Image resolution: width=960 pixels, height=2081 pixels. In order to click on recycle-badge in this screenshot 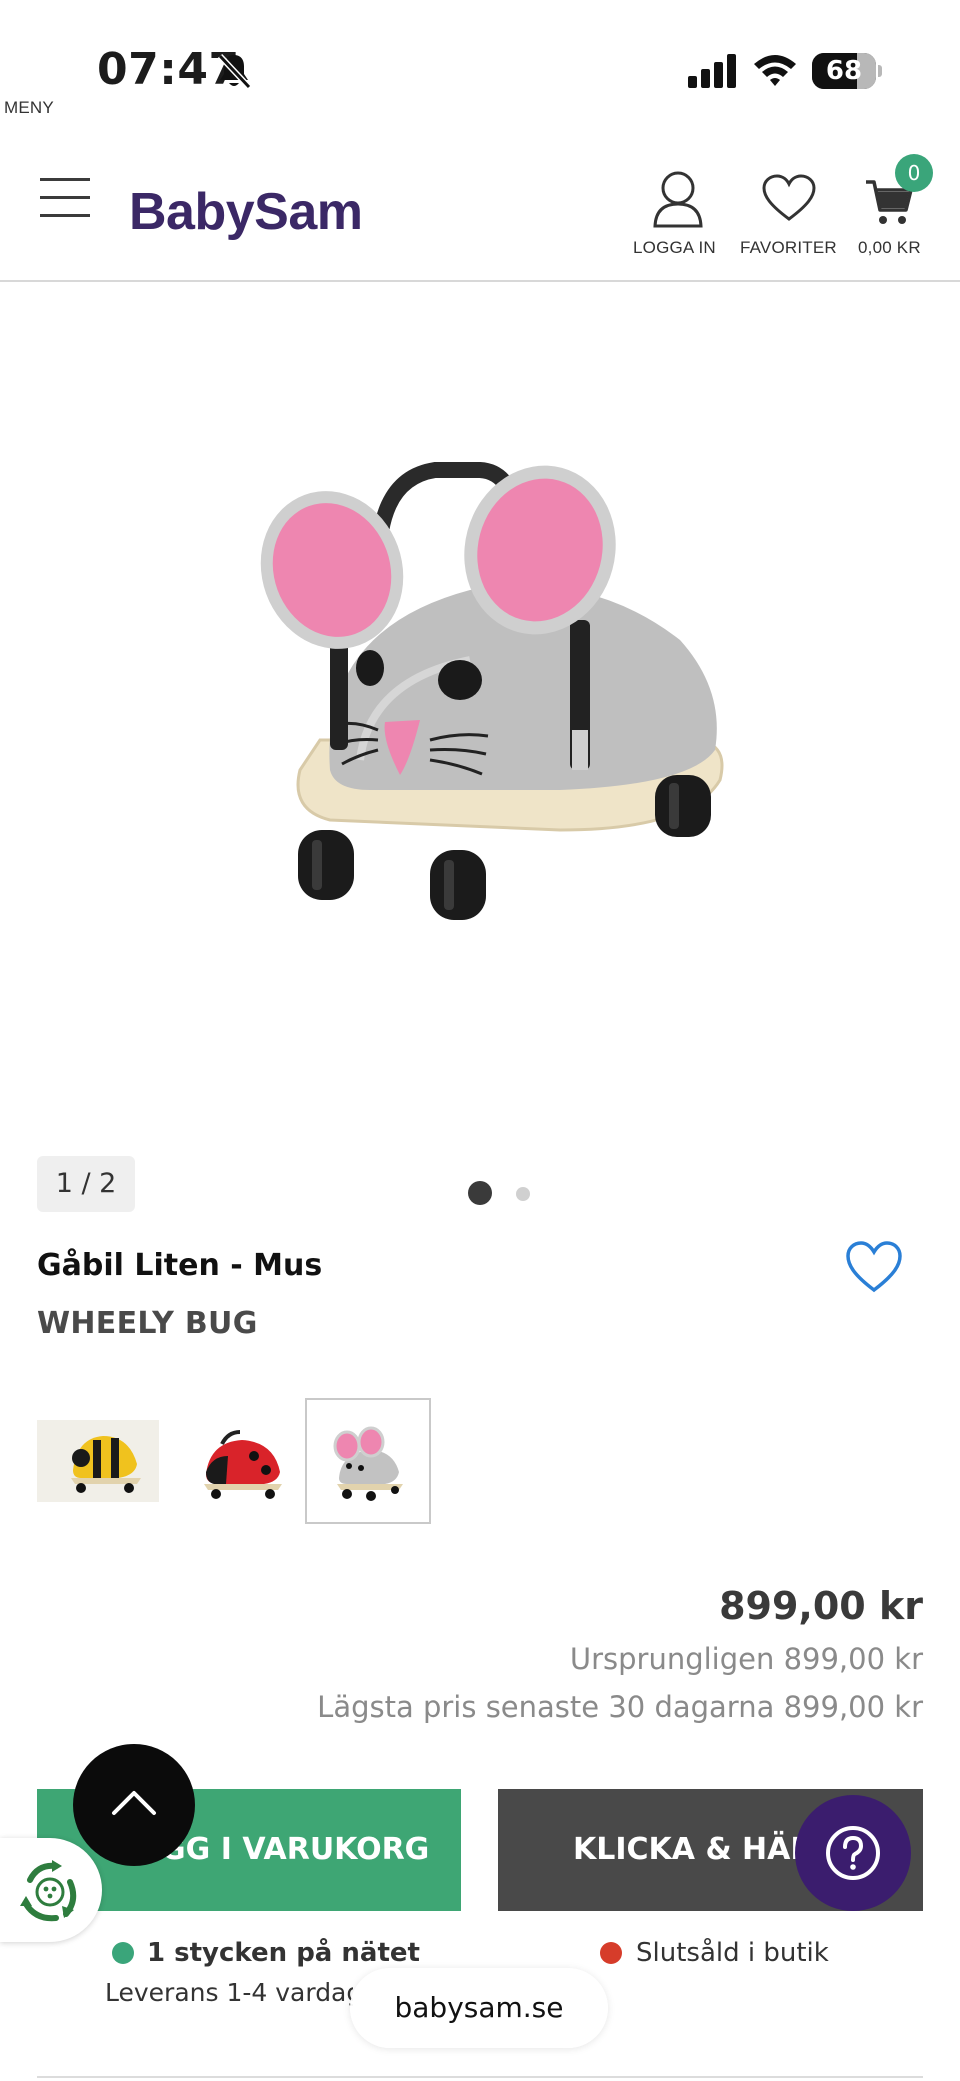, I will do `click(51, 1890)`.